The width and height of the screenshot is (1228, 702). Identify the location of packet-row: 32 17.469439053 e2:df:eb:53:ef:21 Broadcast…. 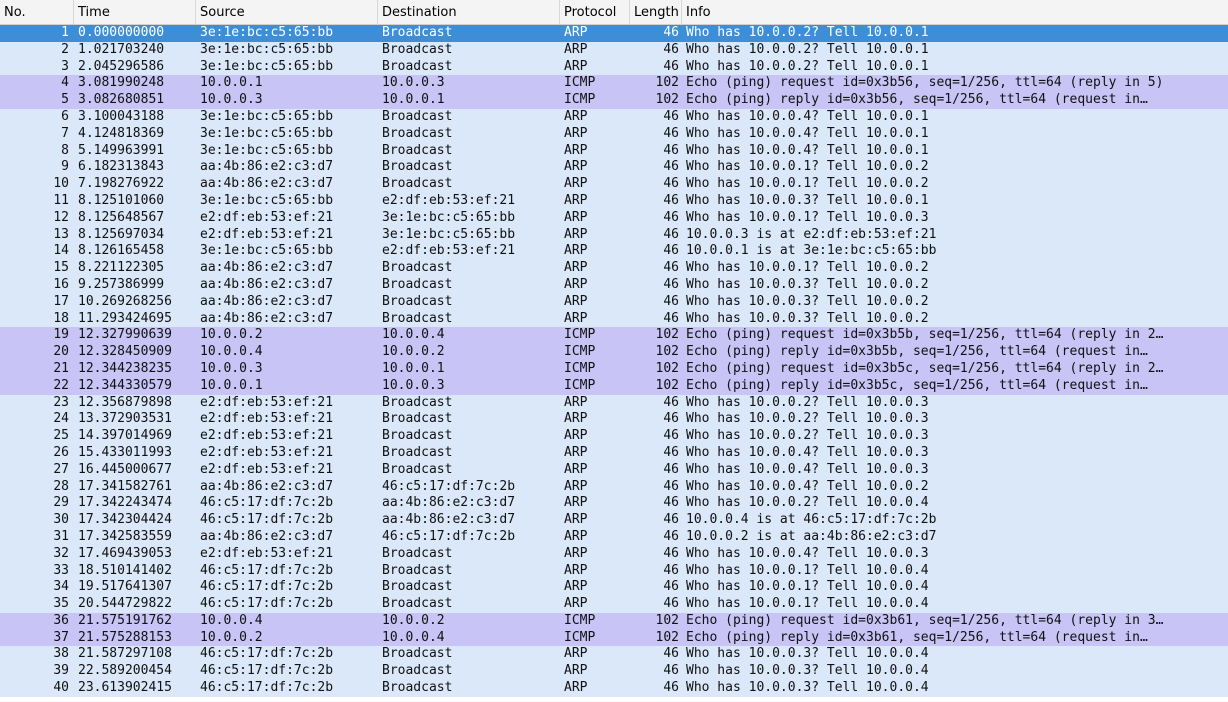
(614, 554).